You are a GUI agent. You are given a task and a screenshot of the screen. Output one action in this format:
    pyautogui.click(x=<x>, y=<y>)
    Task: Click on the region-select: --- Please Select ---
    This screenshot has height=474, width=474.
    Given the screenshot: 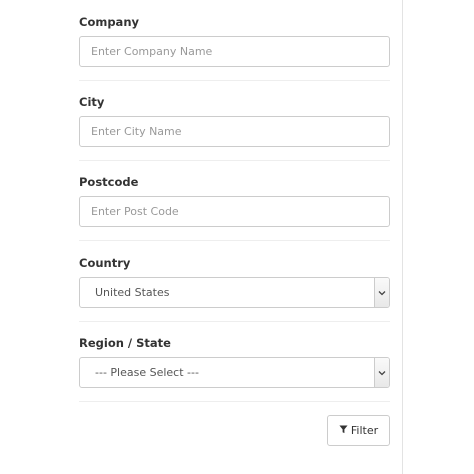 What is the action you would take?
    pyautogui.click(x=234, y=372)
    